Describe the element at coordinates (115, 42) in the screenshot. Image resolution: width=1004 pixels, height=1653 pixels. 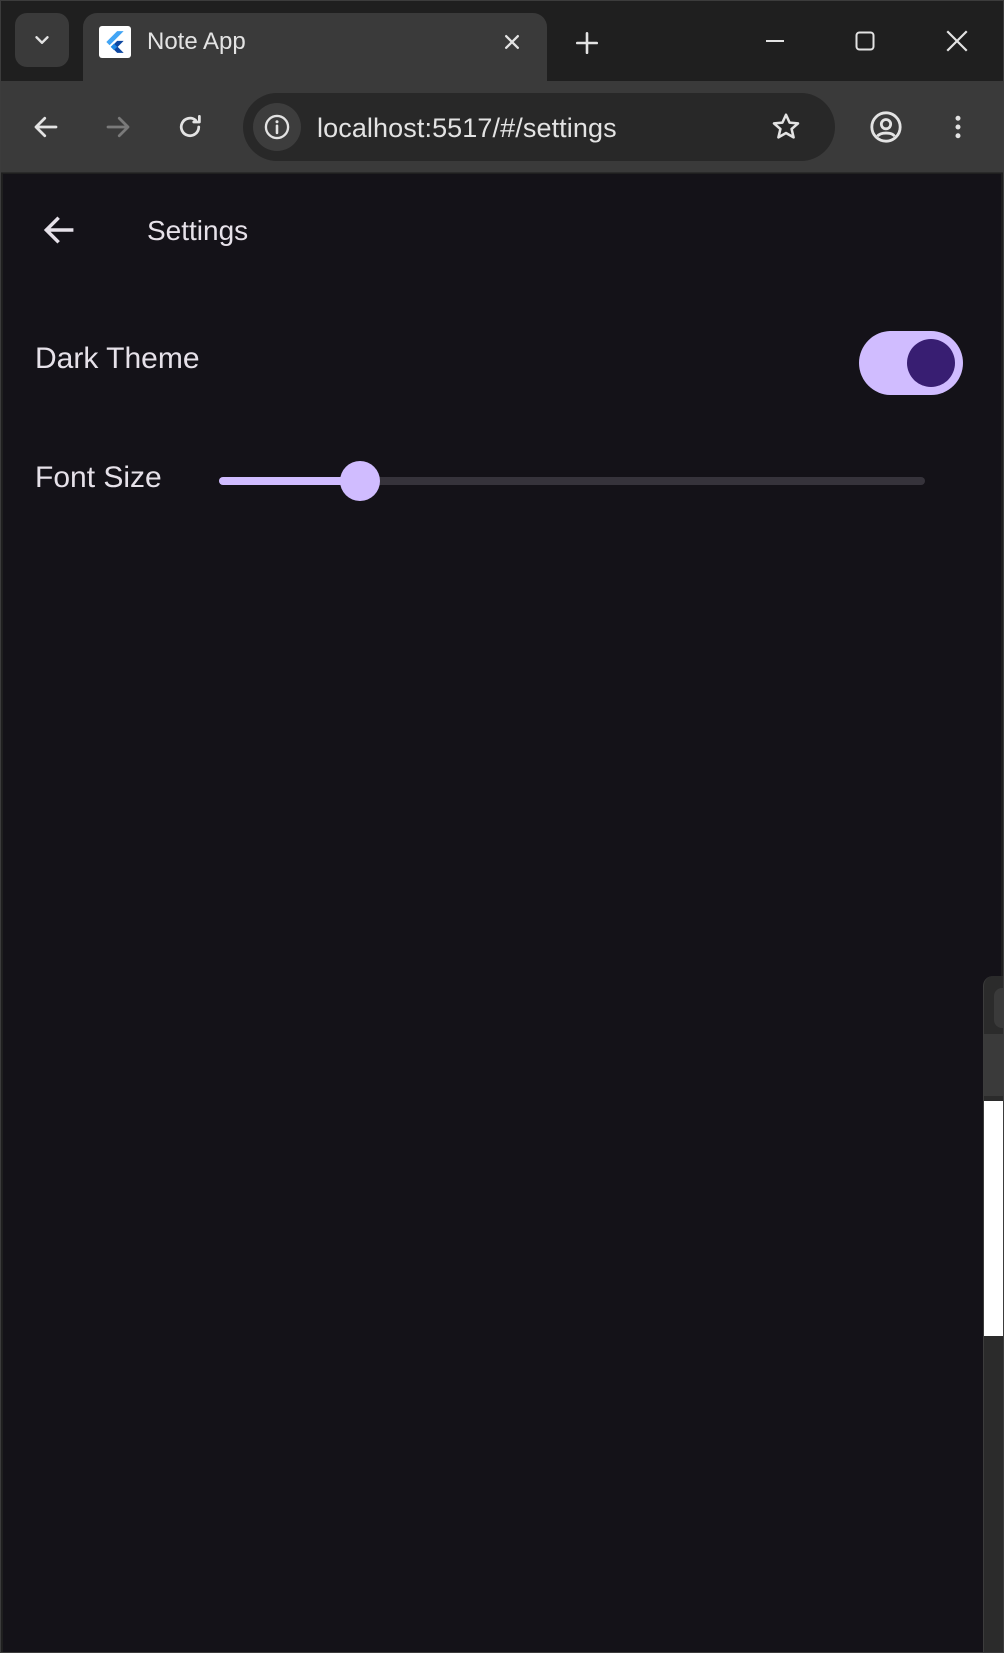
I see `flutter-logo-icon` at that location.